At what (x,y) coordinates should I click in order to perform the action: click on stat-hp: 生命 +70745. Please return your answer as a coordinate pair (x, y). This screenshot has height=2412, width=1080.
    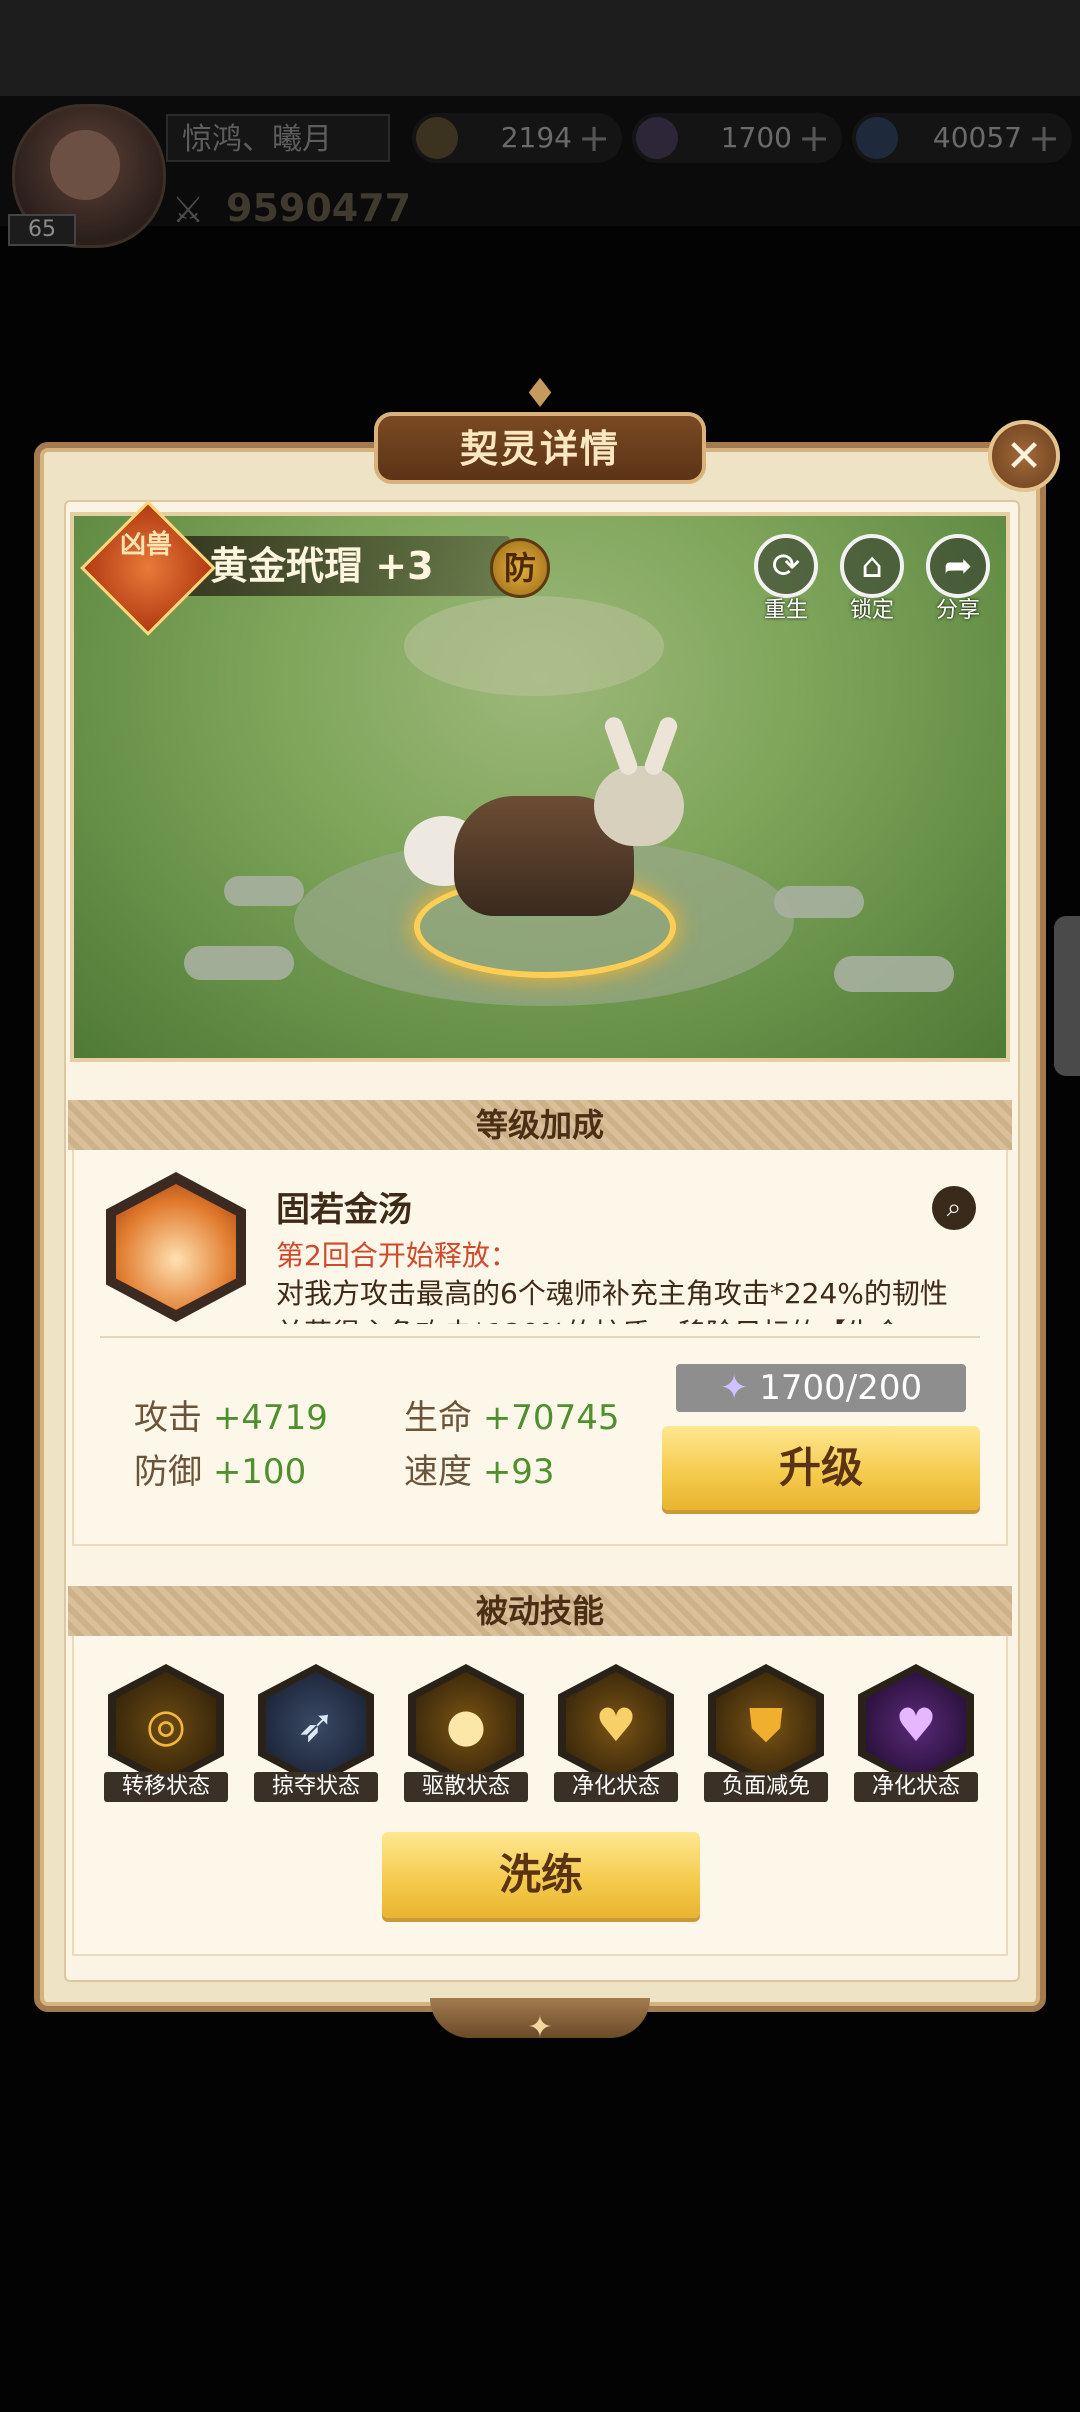
    Looking at the image, I should click on (512, 1418).